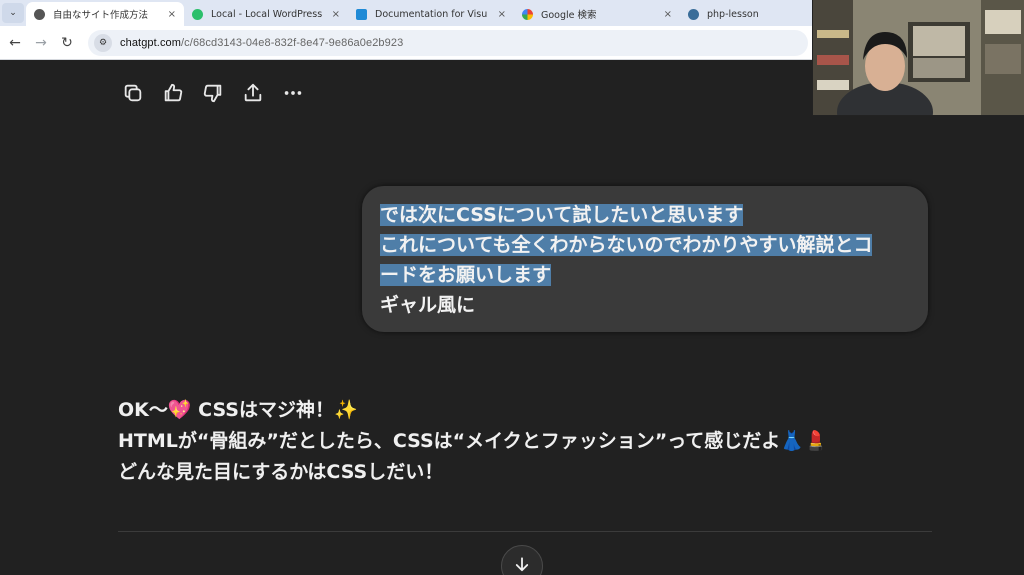 The height and width of the screenshot is (575, 1024). Describe the element at coordinates (281, 472) in the screenshot. I see `assistant-message-line: どんな見た目にするかはCSSしだい！` at that location.